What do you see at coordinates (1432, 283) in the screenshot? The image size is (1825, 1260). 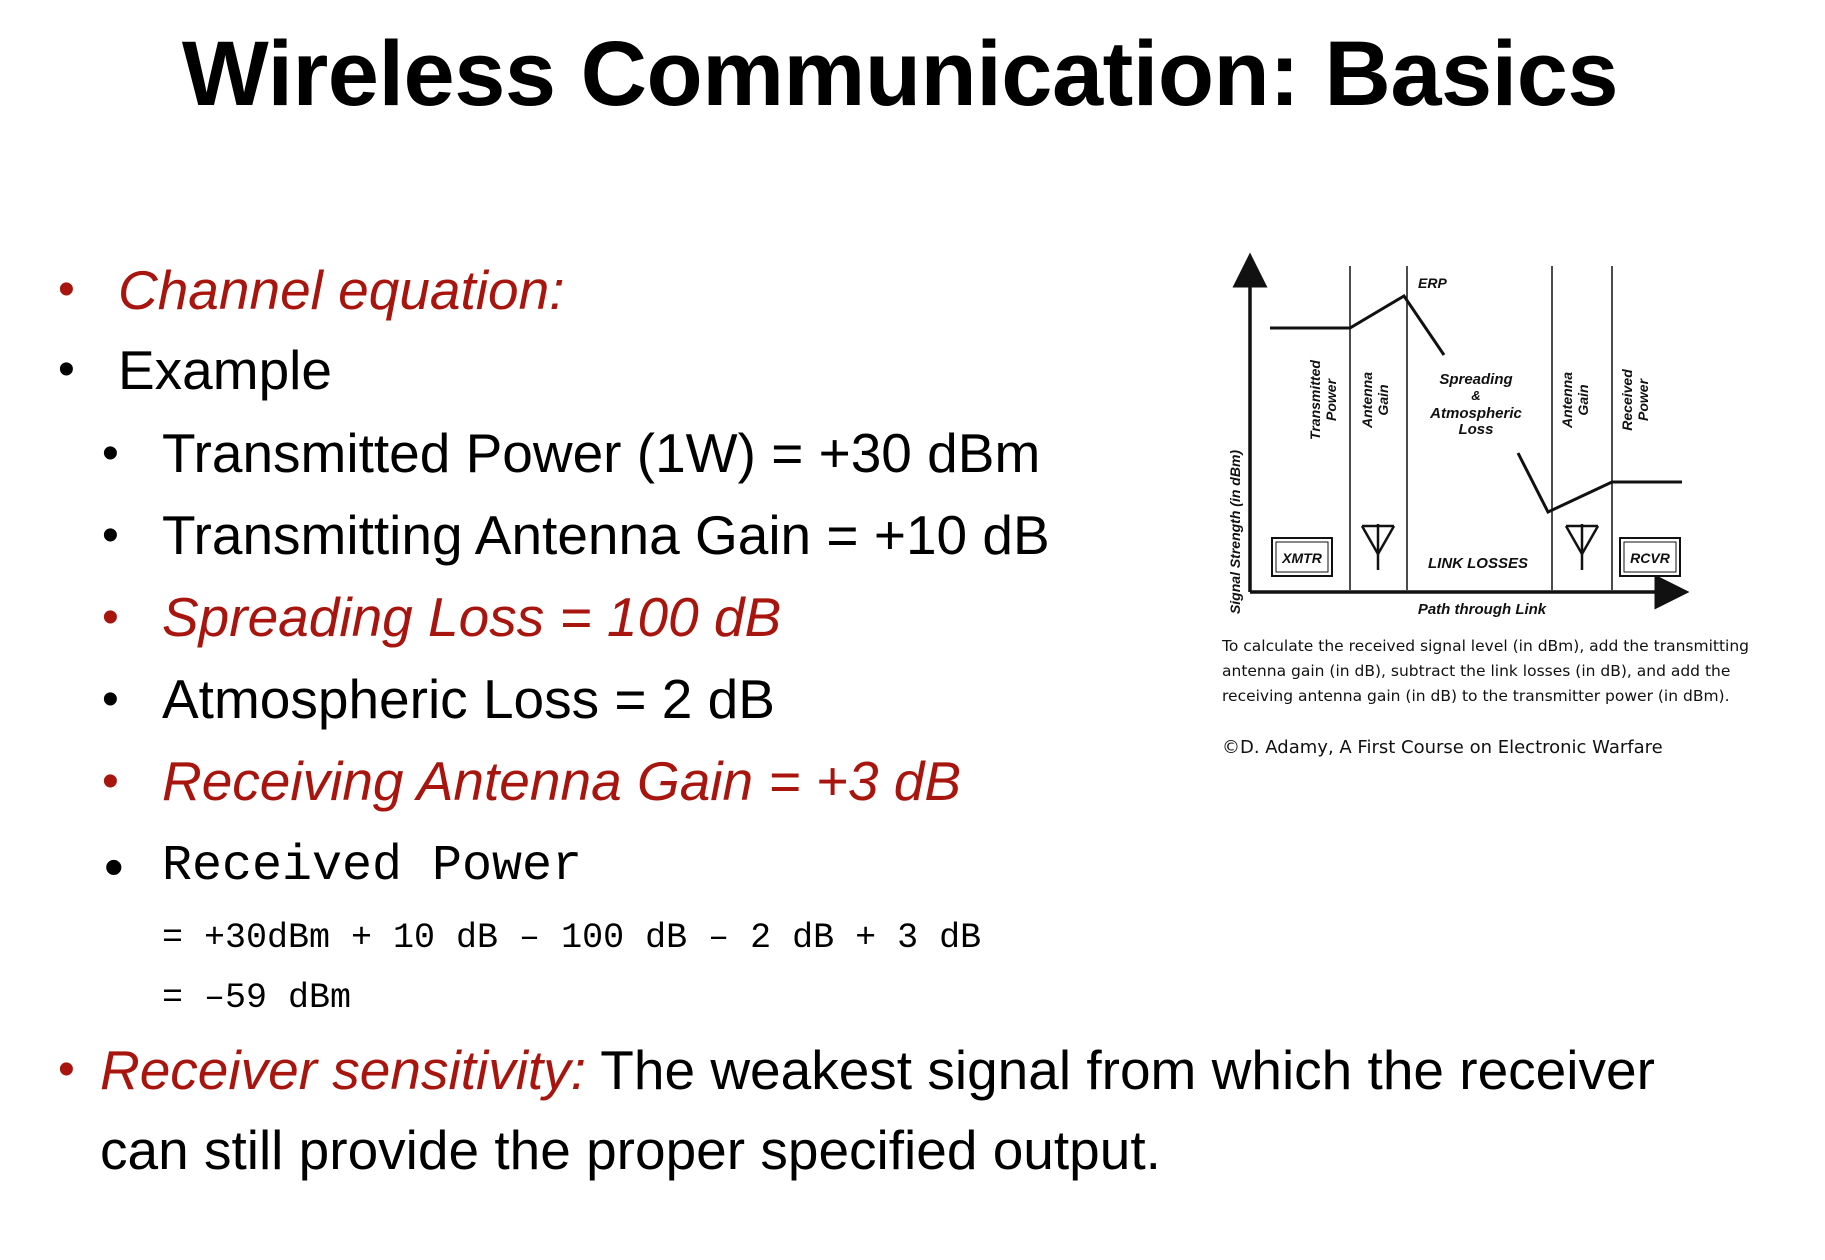 I see `erp-label: ERP` at bounding box center [1432, 283].